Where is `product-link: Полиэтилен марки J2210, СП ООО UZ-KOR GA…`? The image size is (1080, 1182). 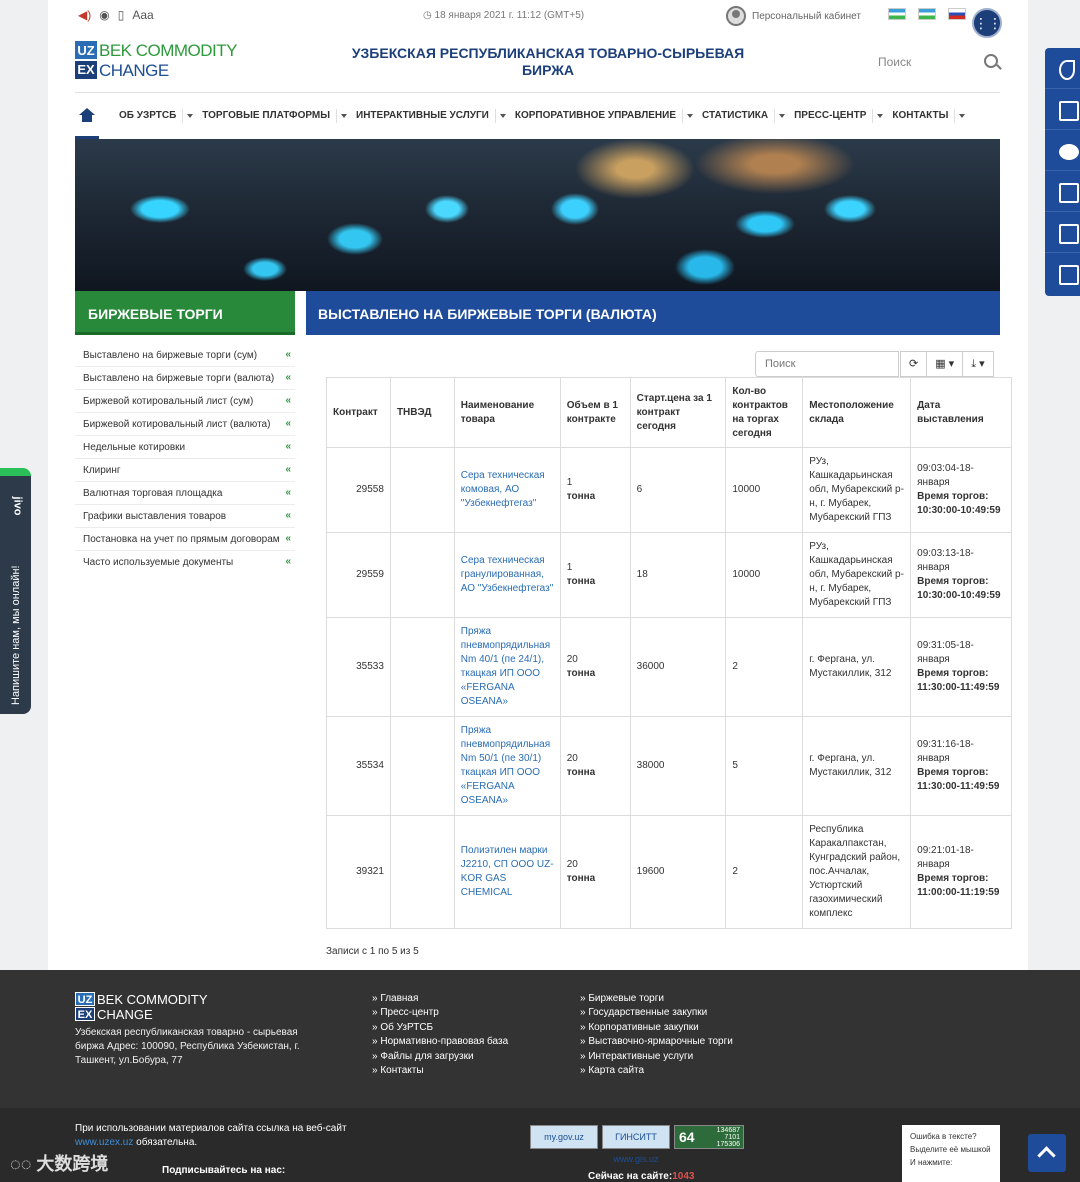
product-link: Полиэтилен марки J2210, СП ООО UZ-KOR GA… is located at coordinates (507, 872).